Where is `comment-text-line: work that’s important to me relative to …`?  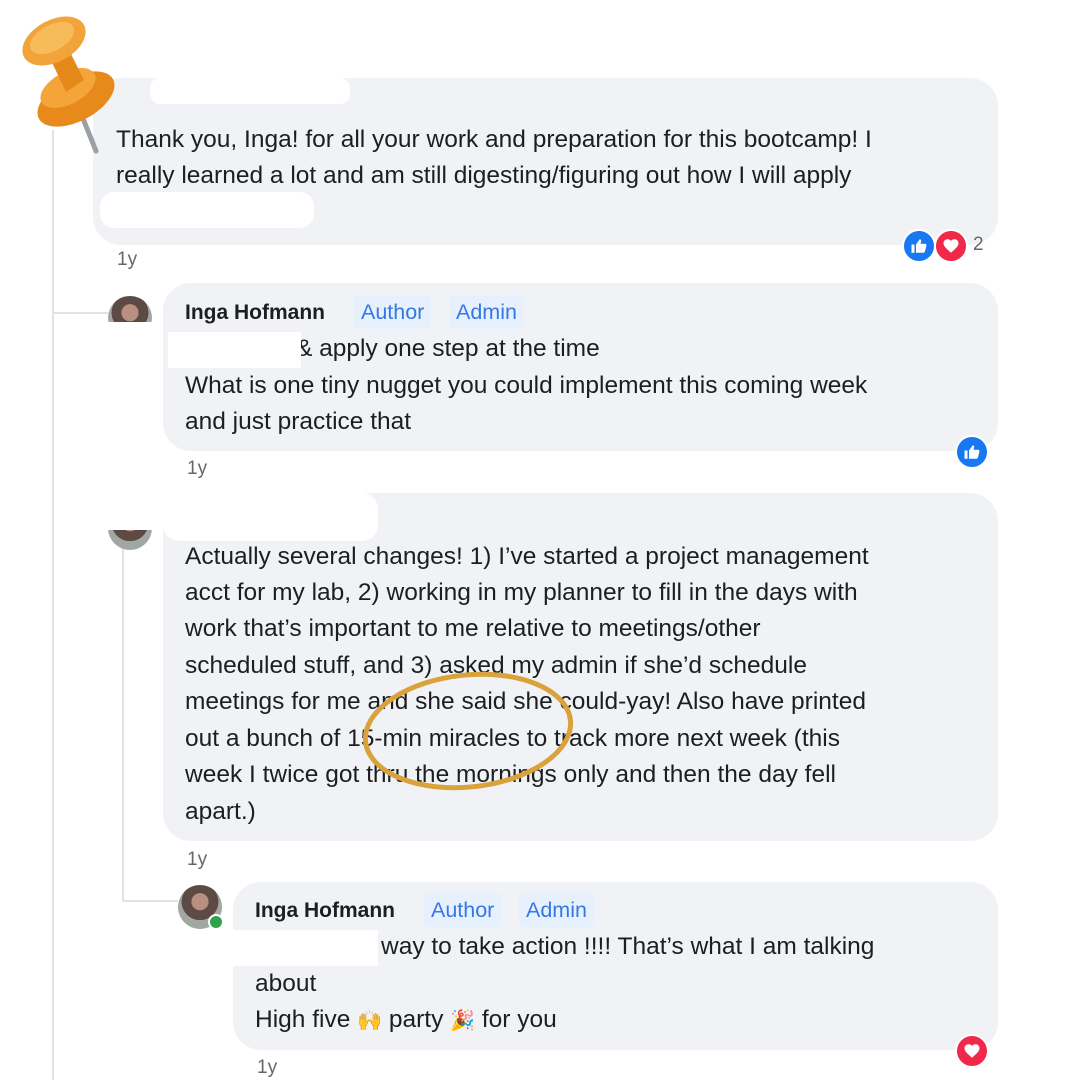 comment-text-line: work that’s important to me relative to … is located at coordinates (473, 628).